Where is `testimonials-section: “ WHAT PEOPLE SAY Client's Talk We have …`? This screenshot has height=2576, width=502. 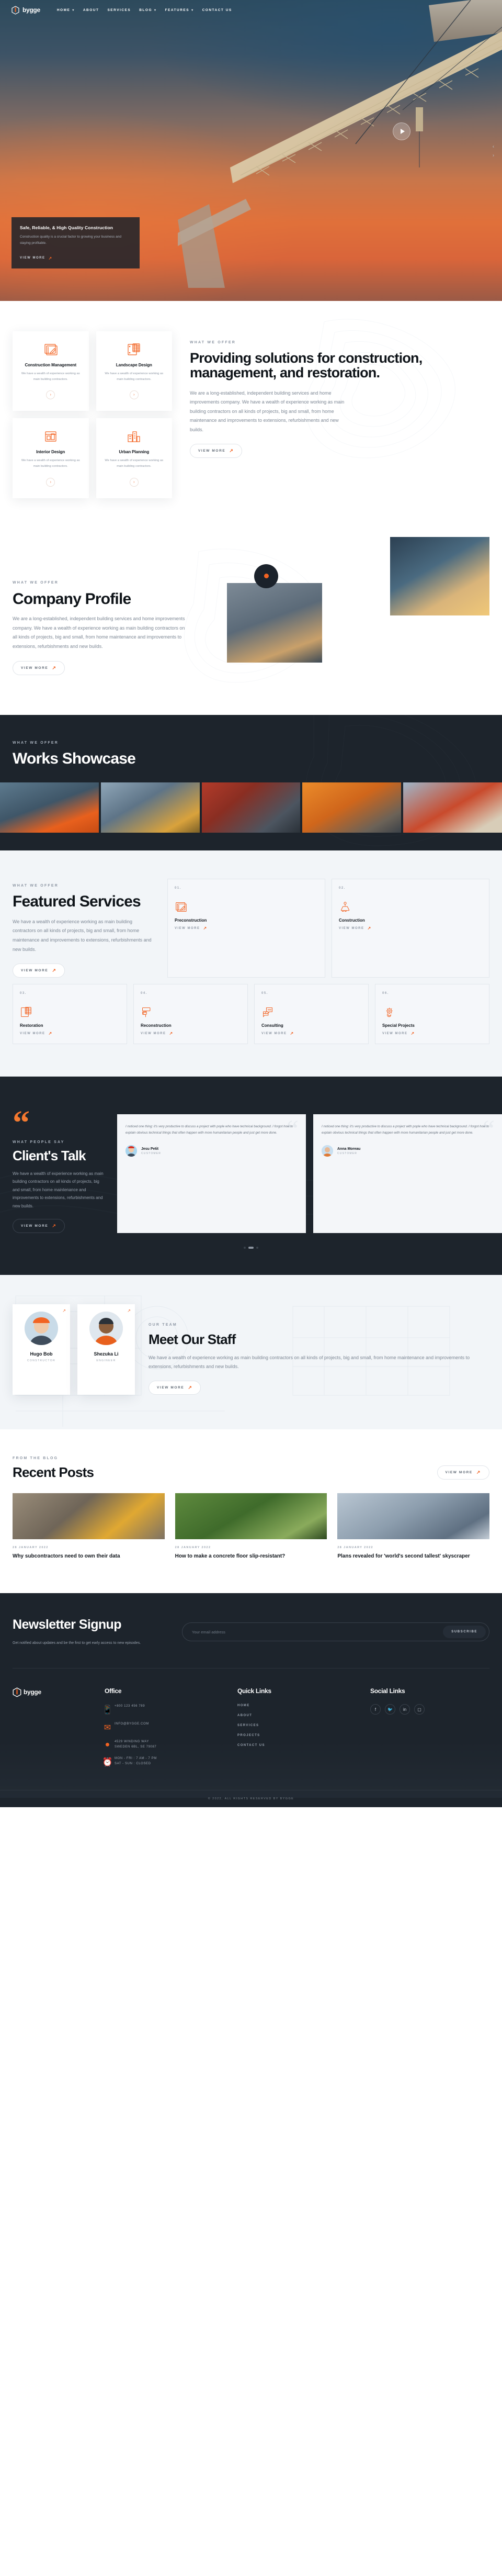
testimonials-section: “ WHAT PEOPLE SAY Client's Talk We have … is located at coordinates (251, 1176).